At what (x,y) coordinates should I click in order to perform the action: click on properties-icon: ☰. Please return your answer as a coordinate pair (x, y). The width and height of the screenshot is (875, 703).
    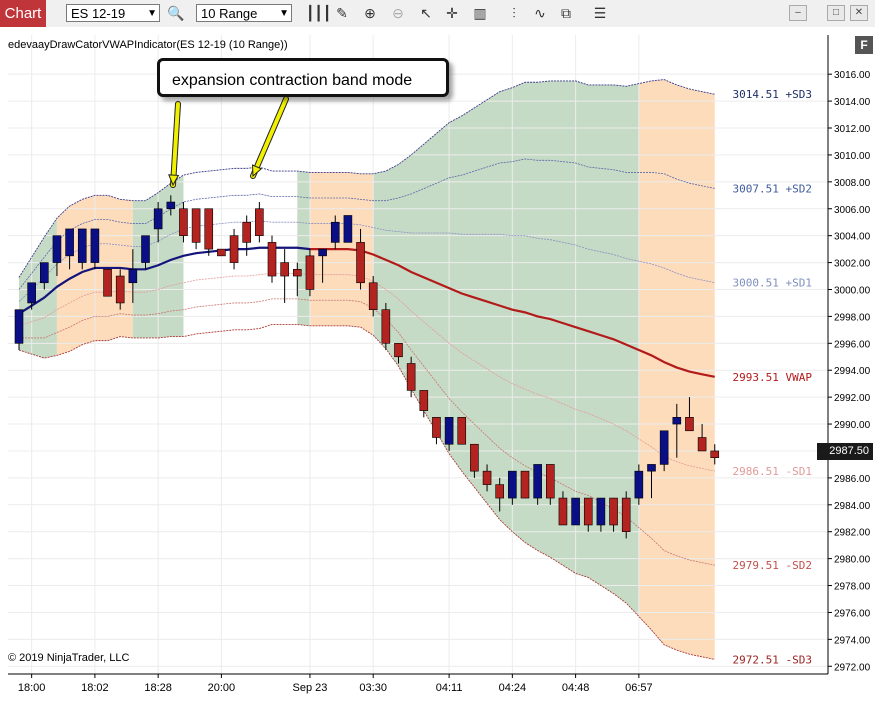
    Looking at the image, I should click on (600, 13).